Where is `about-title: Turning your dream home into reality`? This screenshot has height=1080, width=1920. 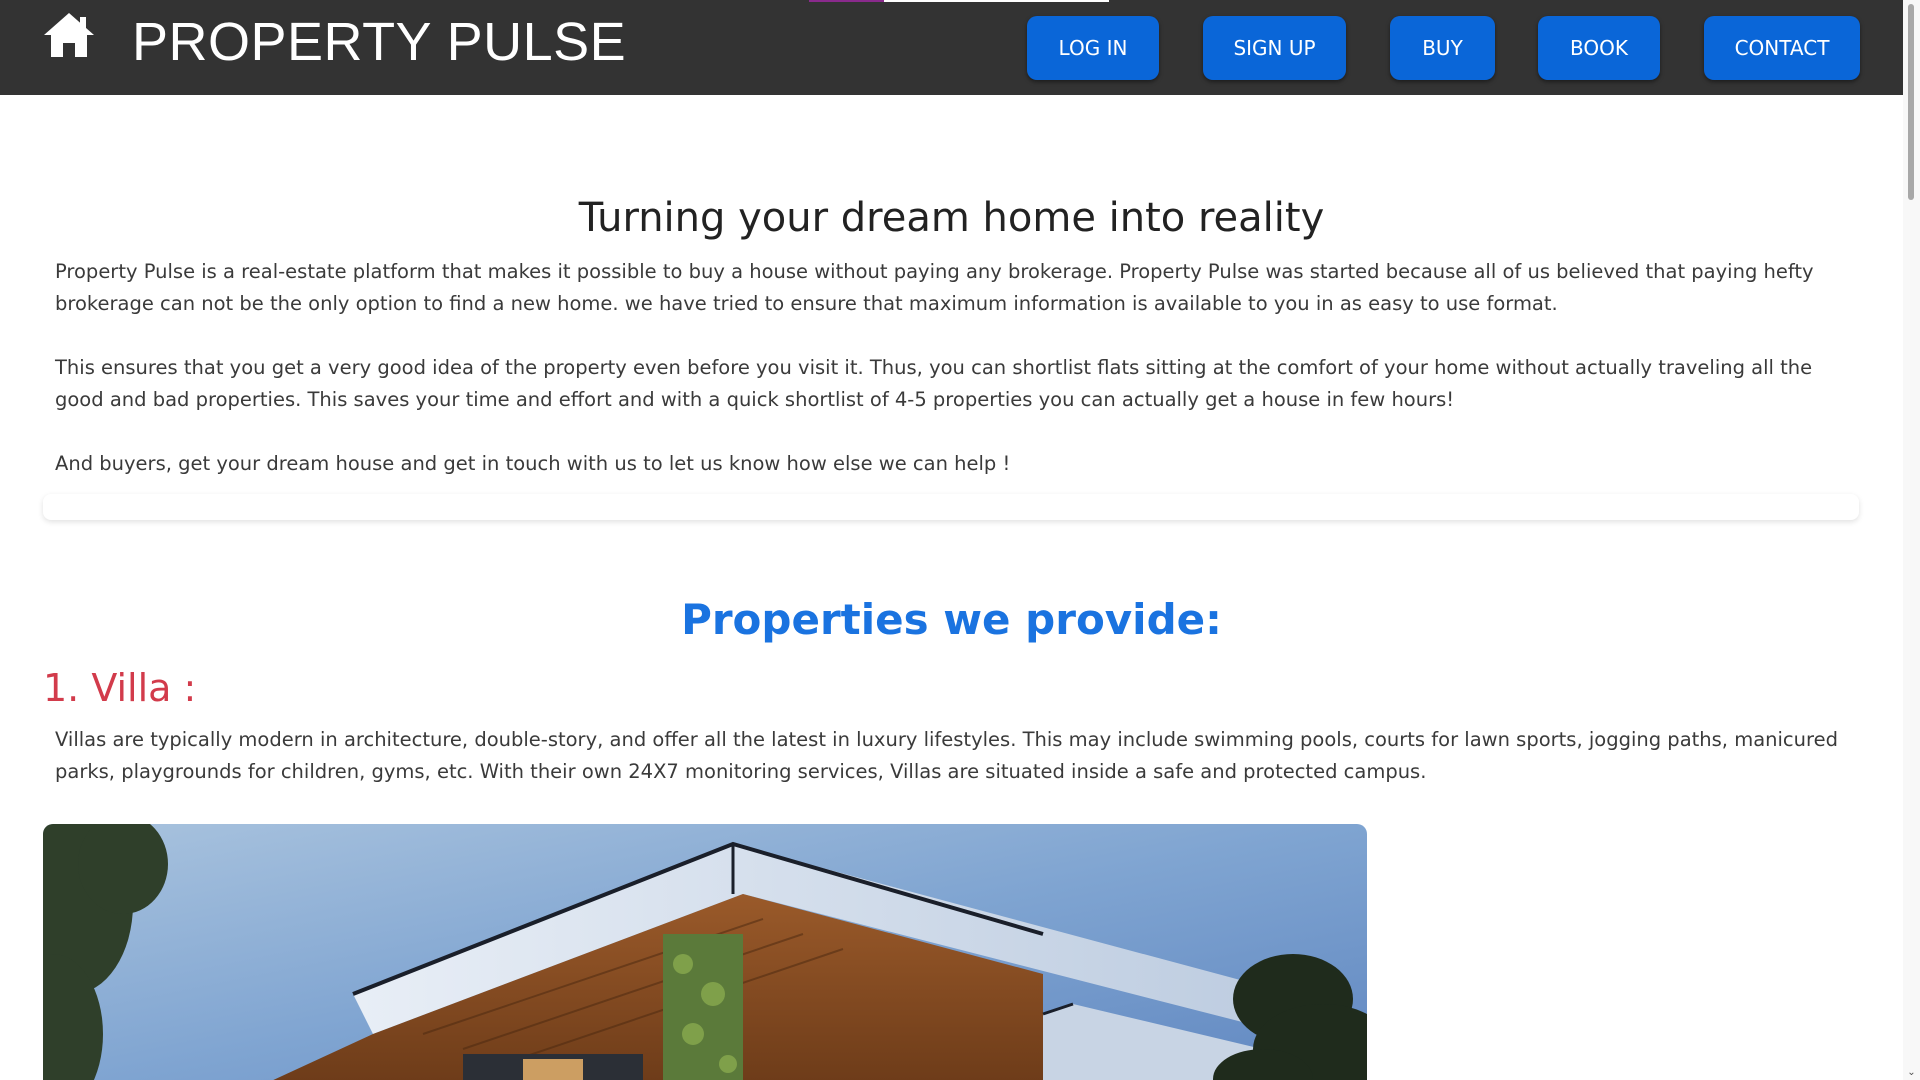 about-title: Turning your dream home into reality is located at coordinates (951, 218).